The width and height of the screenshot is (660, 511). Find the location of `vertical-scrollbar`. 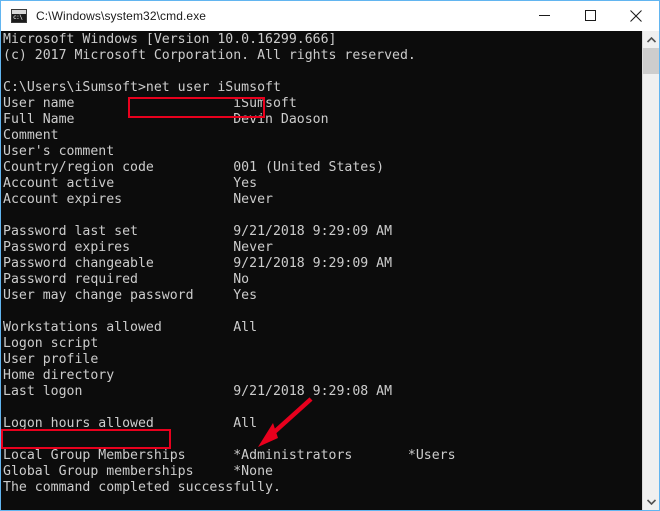

vertical-scrollbar is located at coordinates (650, 270).